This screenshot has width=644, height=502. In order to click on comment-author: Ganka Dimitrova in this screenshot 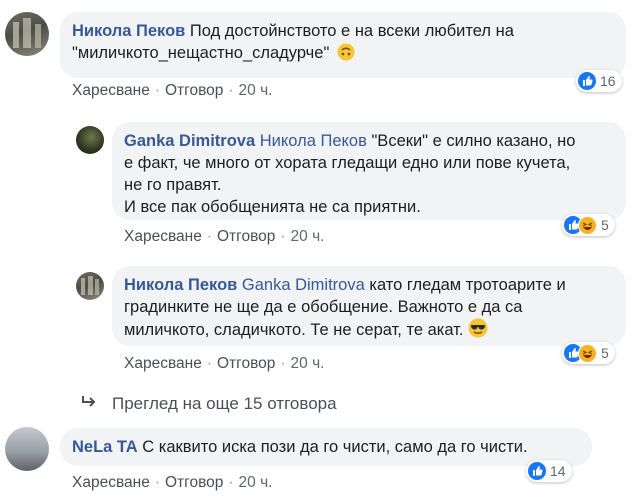, I will do `click(189, 141)`.